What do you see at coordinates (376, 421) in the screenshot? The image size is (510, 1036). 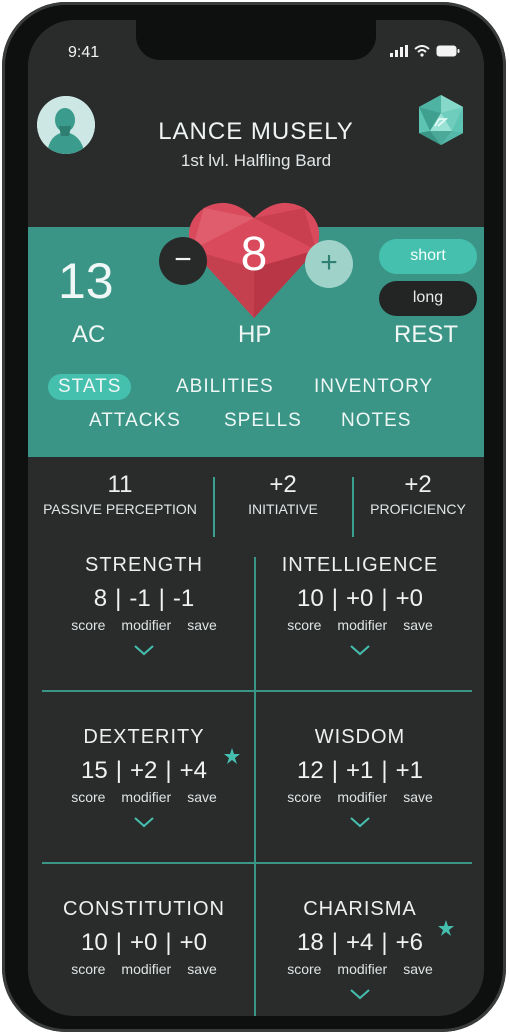 I see `tab-notes: NOTES` at bounding box center [376, 421].